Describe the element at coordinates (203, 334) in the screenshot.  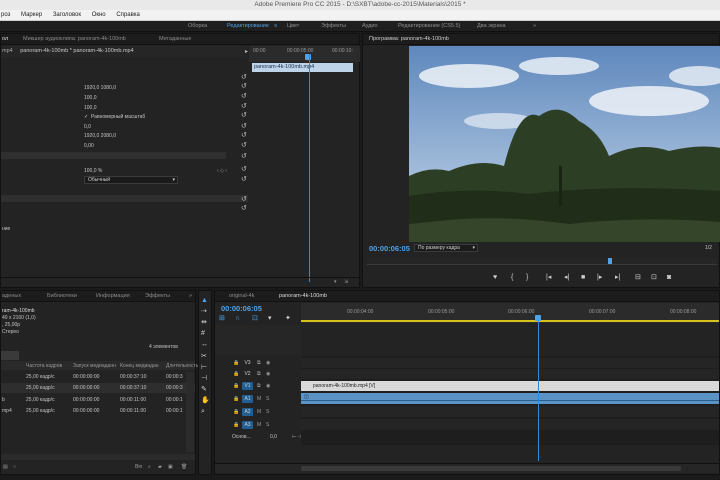
I see `rolling-edit-tool-icon: #` at that location.